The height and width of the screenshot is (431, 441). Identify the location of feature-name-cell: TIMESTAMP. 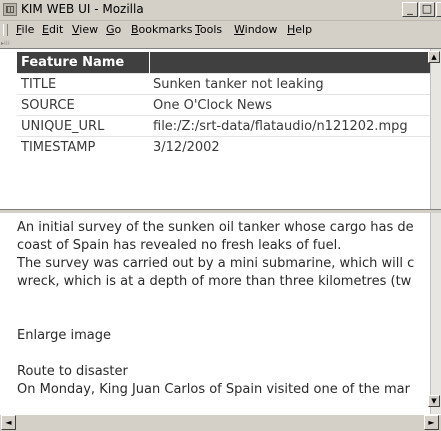
(83, 146).